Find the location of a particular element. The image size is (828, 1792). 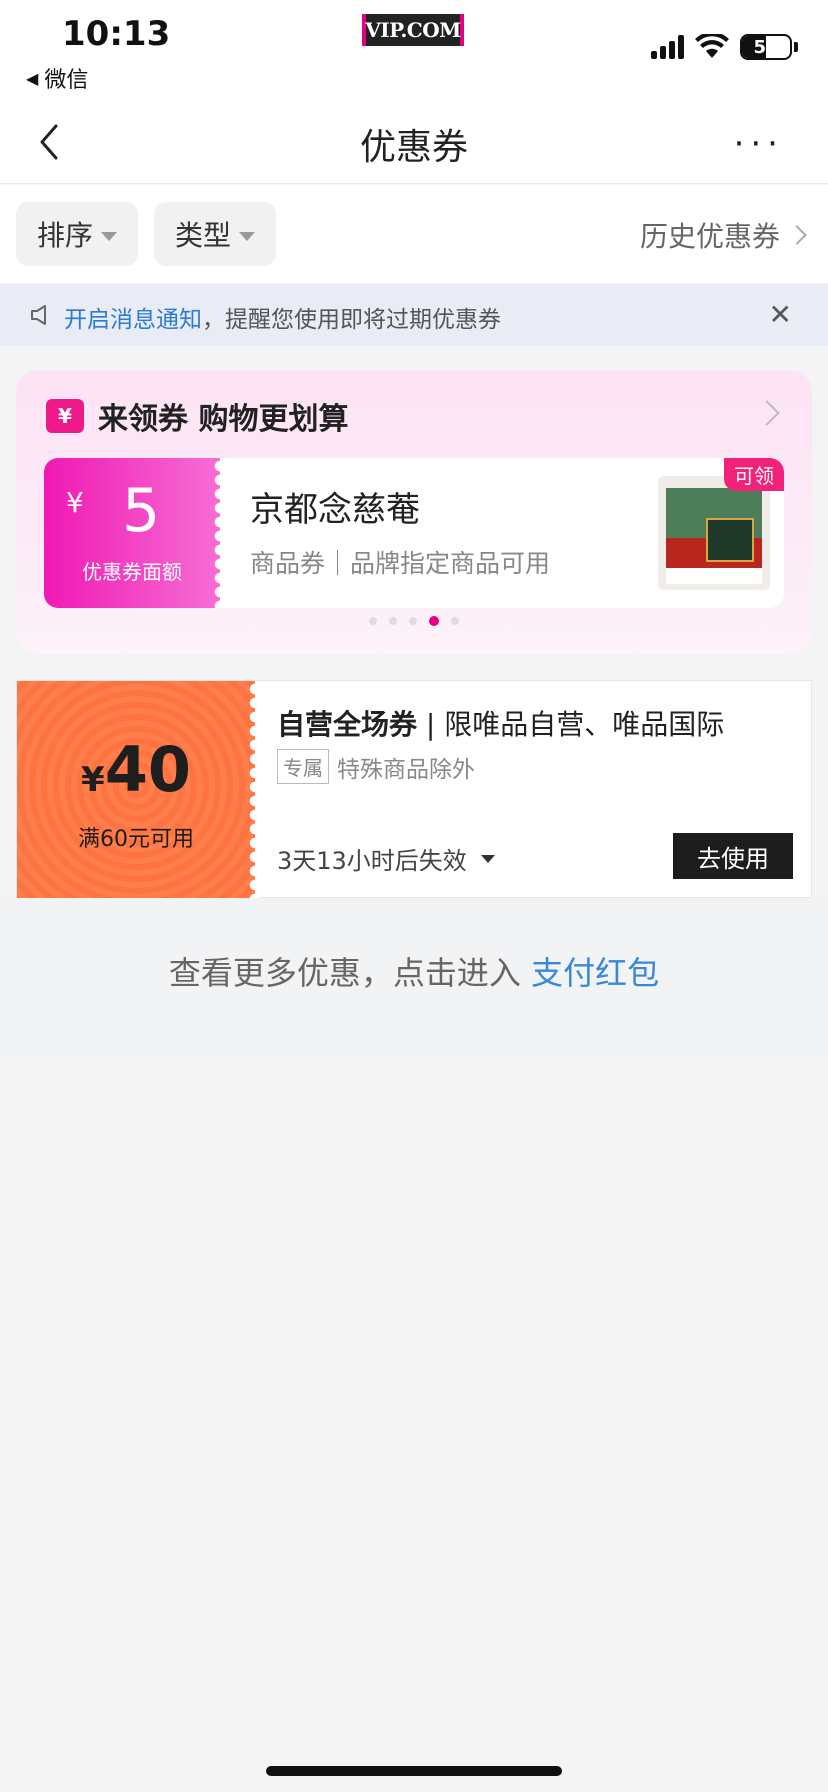

promo-coupon-value: ¥ 5 优惠券面额 is located at coordinates (136, 533).